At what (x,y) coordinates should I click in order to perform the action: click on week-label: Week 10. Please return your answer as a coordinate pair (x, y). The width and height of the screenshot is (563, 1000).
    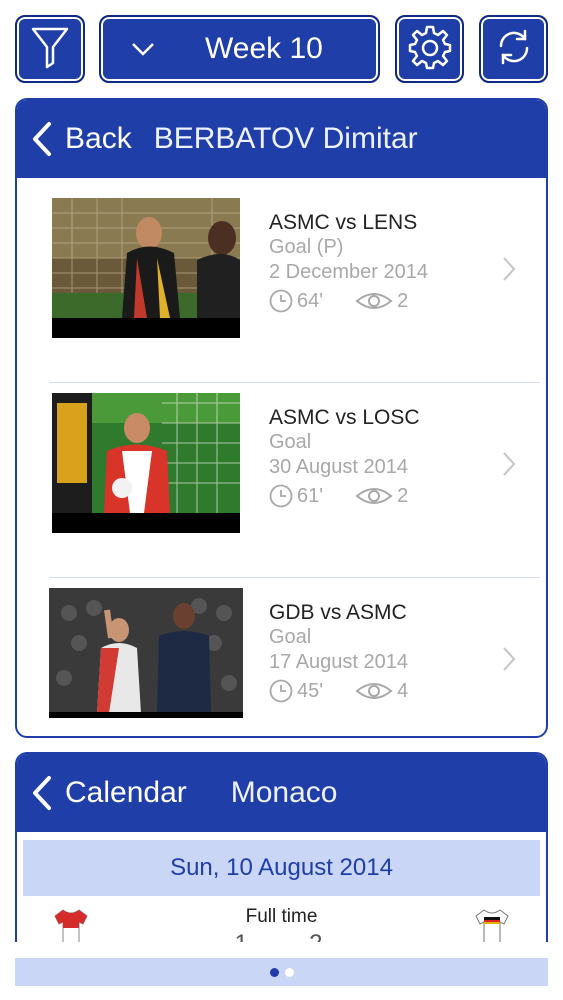
    Looking at the image, I should click on (264, 48).